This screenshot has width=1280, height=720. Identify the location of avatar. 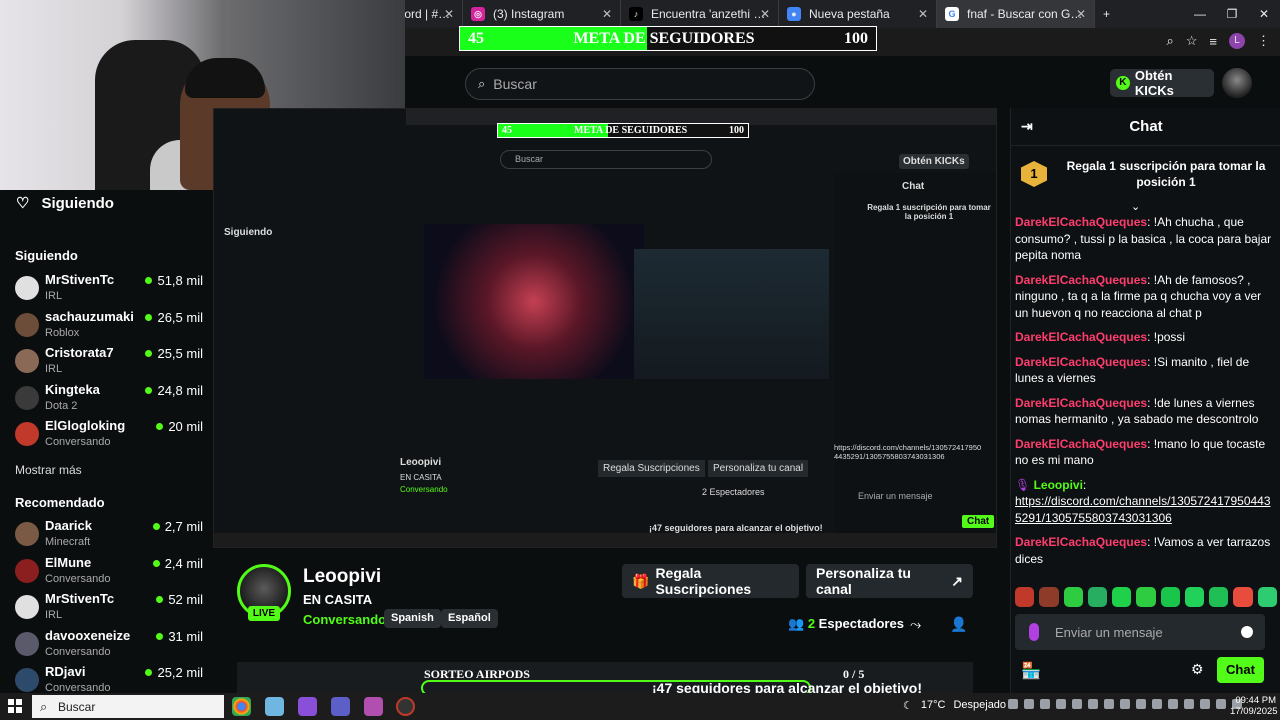
(27, 643).